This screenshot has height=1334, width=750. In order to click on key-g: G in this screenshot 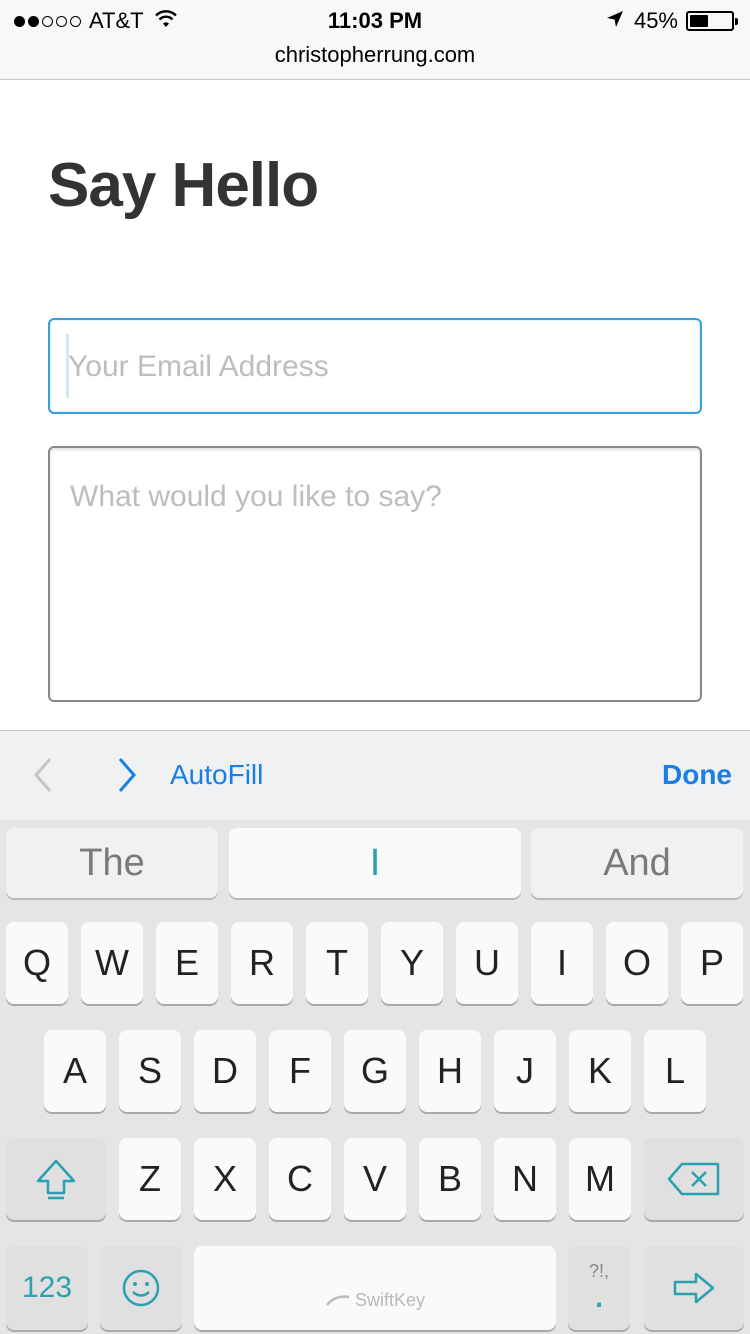, I will do `click(375, 1071)`.